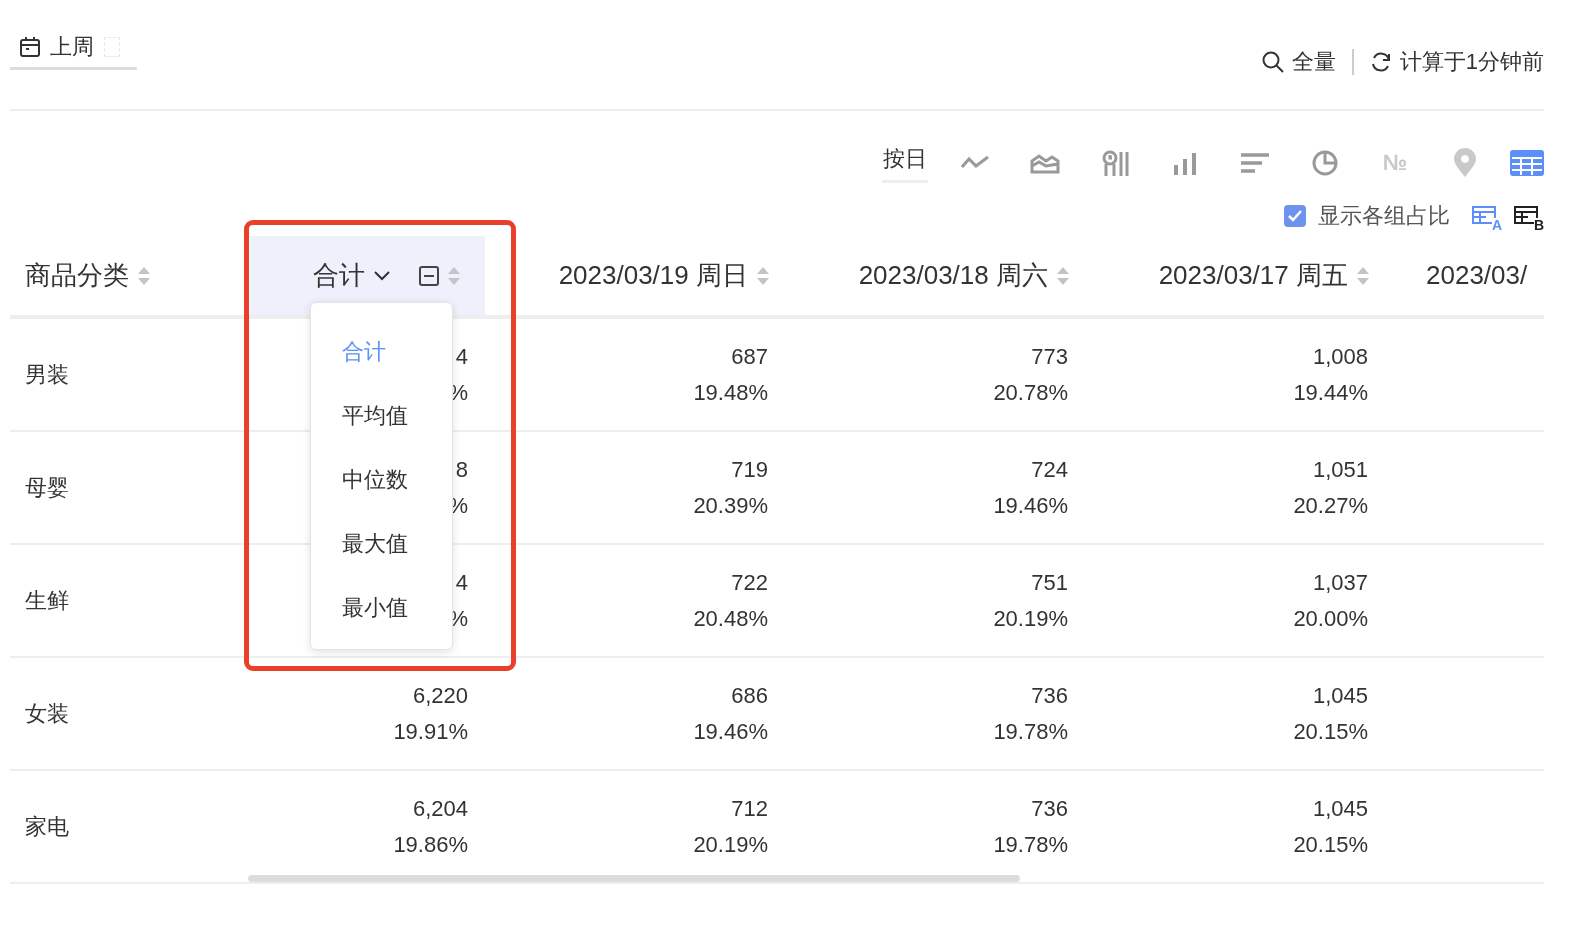 The image size is (1580, 926). I want to click on column-header: 2023/03/18 周六, so click(940, 275).